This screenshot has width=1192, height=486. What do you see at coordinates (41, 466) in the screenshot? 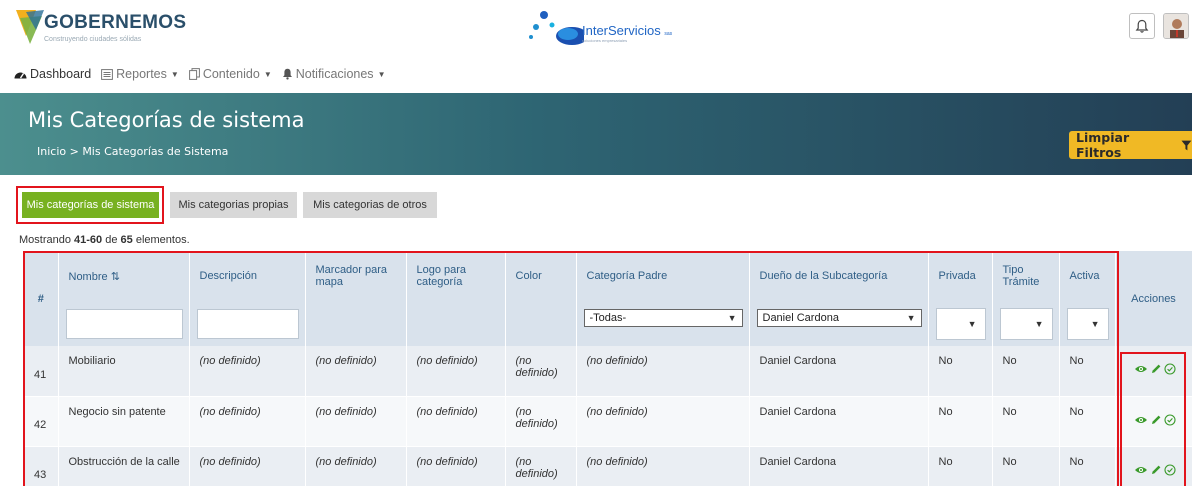
I see `row-number: 43` at bounding box center [41, 466].